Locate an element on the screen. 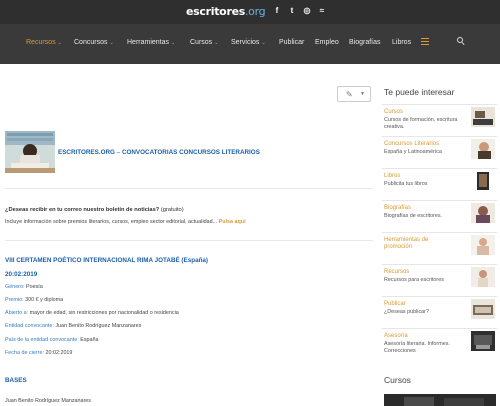  newsletter-free: (gratuito) is located at coordinates (172, 210).